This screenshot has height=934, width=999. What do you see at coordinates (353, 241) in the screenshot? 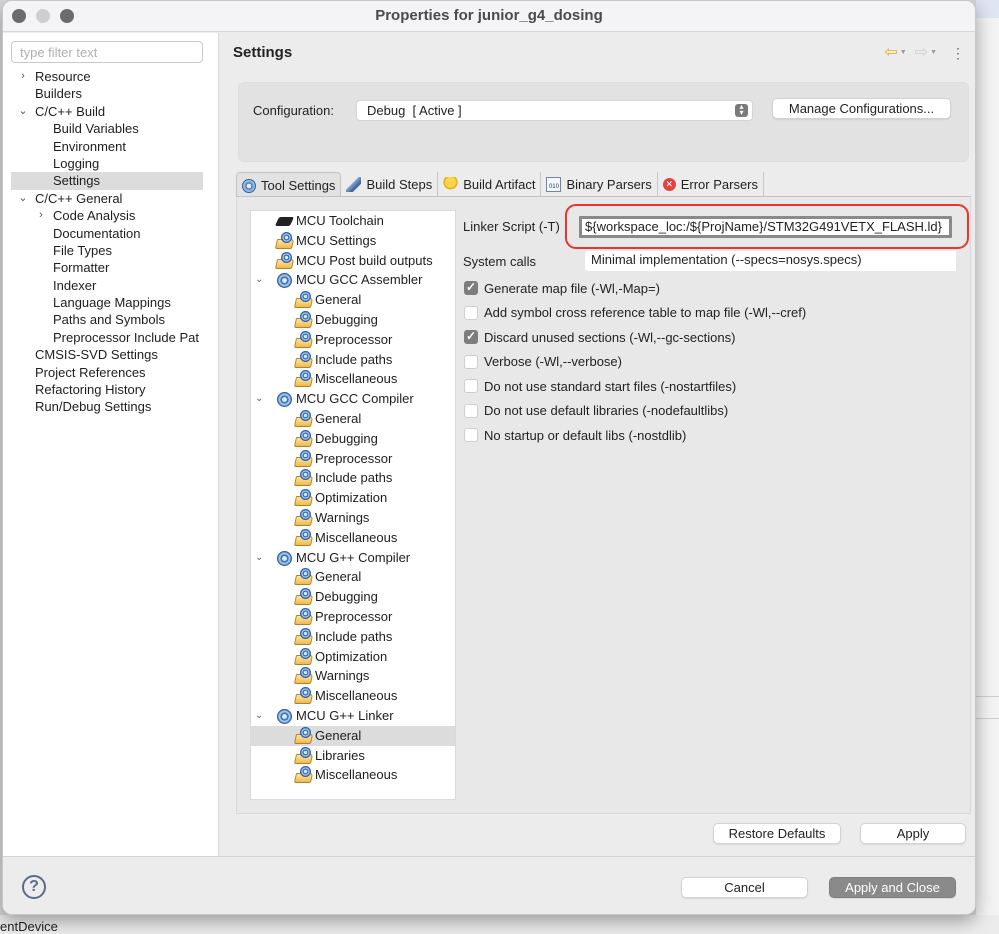
I see `tool-tree-item: MCU Settings` at bounding box center [353, 241].